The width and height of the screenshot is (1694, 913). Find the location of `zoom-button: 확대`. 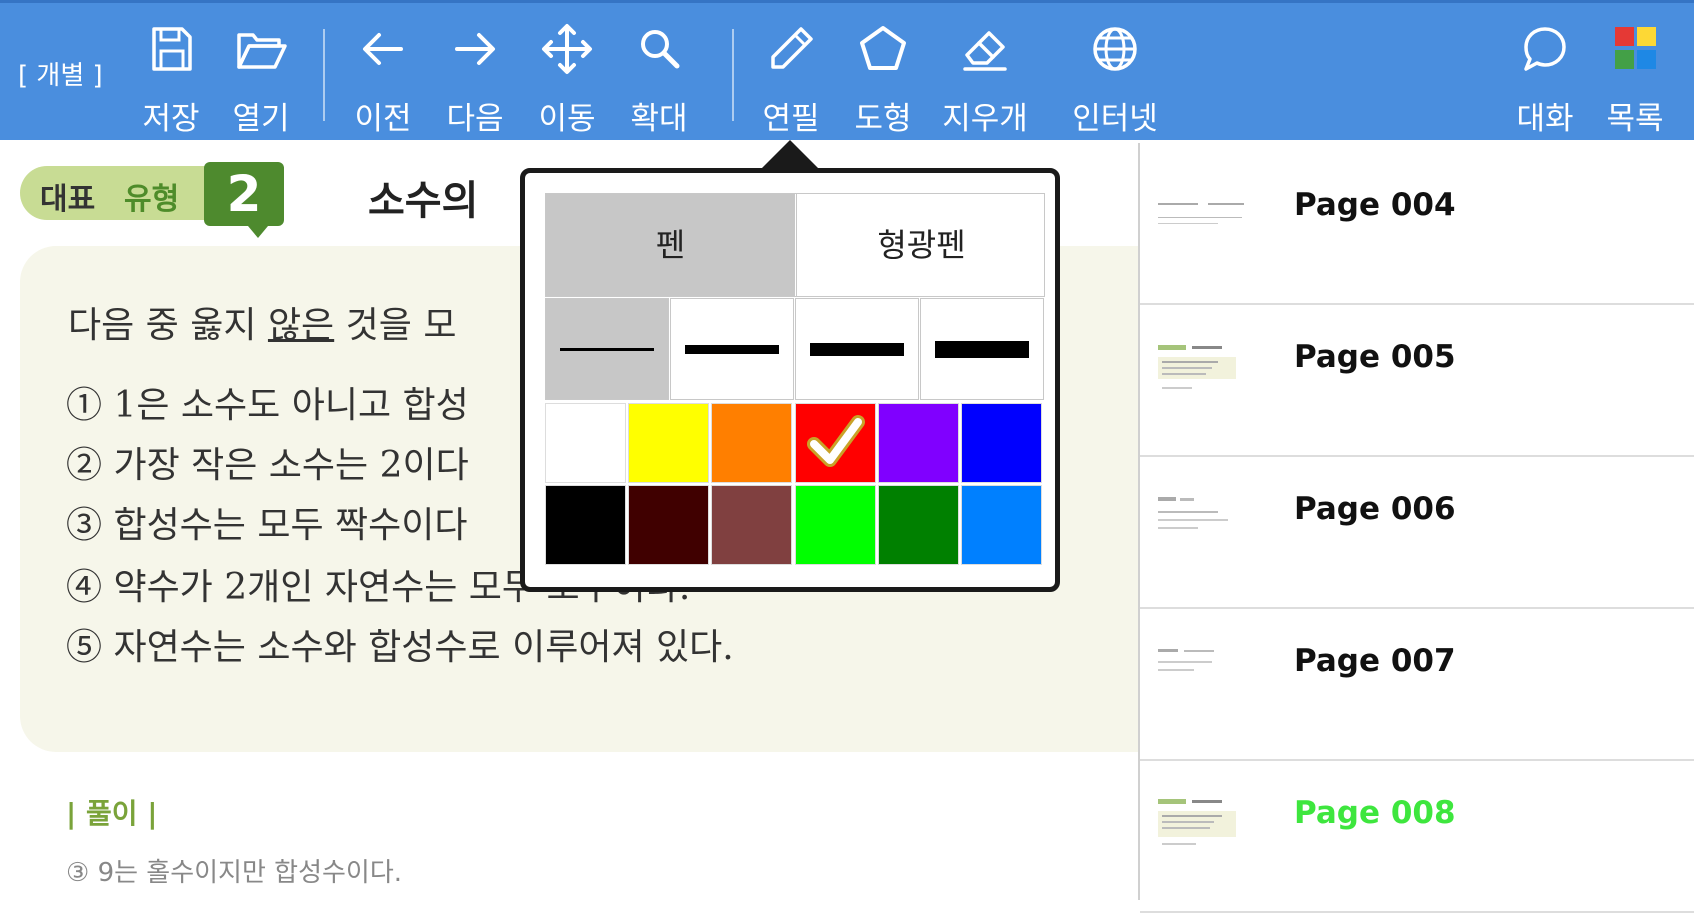

zoom-button: 확대 is located at coordinates (659, 77).